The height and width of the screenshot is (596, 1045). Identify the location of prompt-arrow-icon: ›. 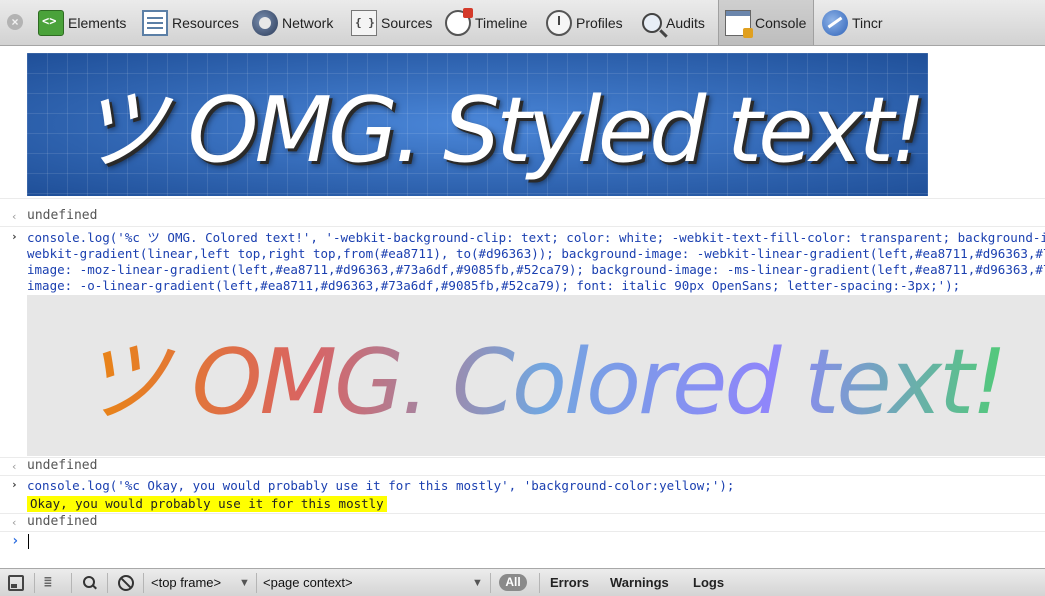
(15, 541).